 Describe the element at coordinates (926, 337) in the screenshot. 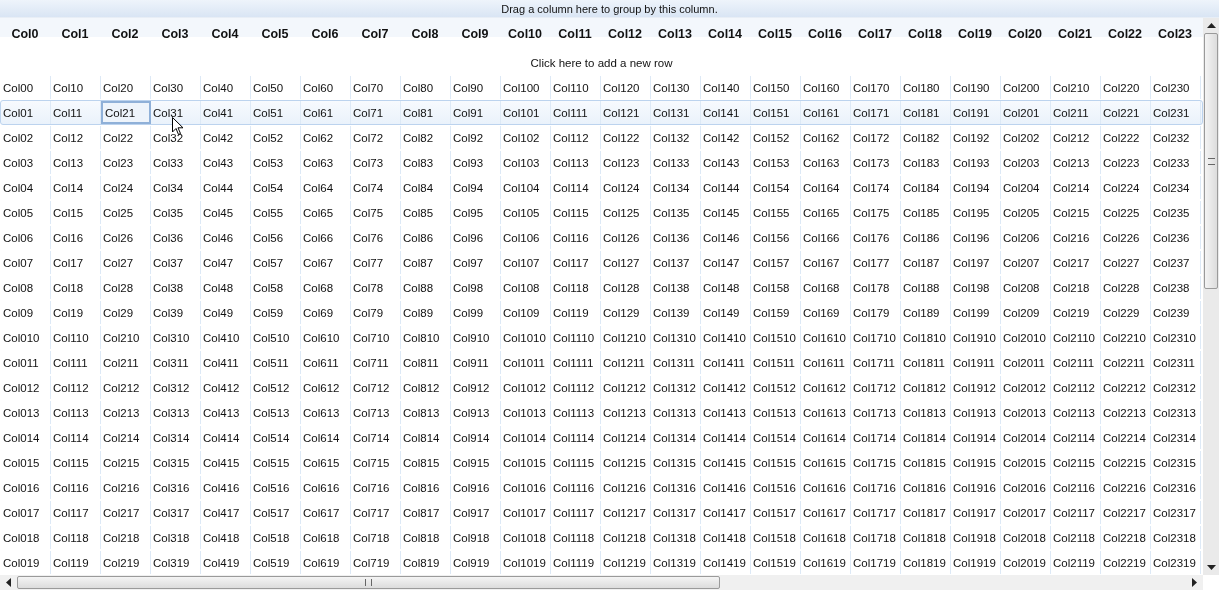

I see `table-cell: Col1810` at that location.